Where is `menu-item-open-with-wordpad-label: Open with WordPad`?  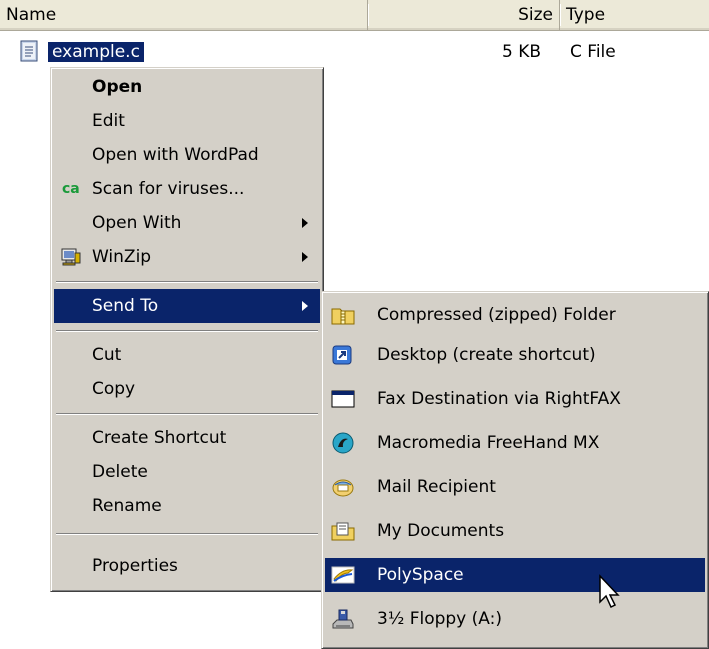
menu-item-open-with-wordpad-label: Open with WordPad is located at coordinates (175, 155).